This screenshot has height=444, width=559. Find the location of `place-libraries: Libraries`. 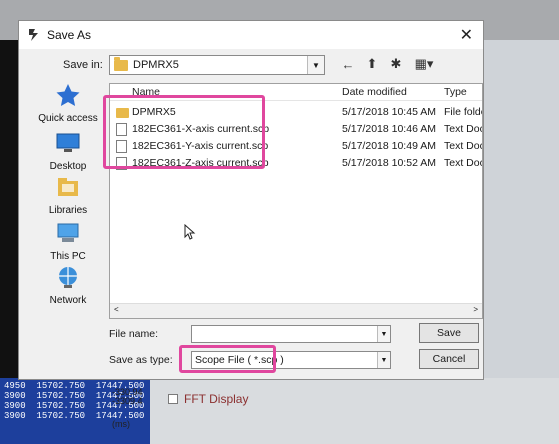

place-libraries: Libraries is located at coordinates (68, 195).